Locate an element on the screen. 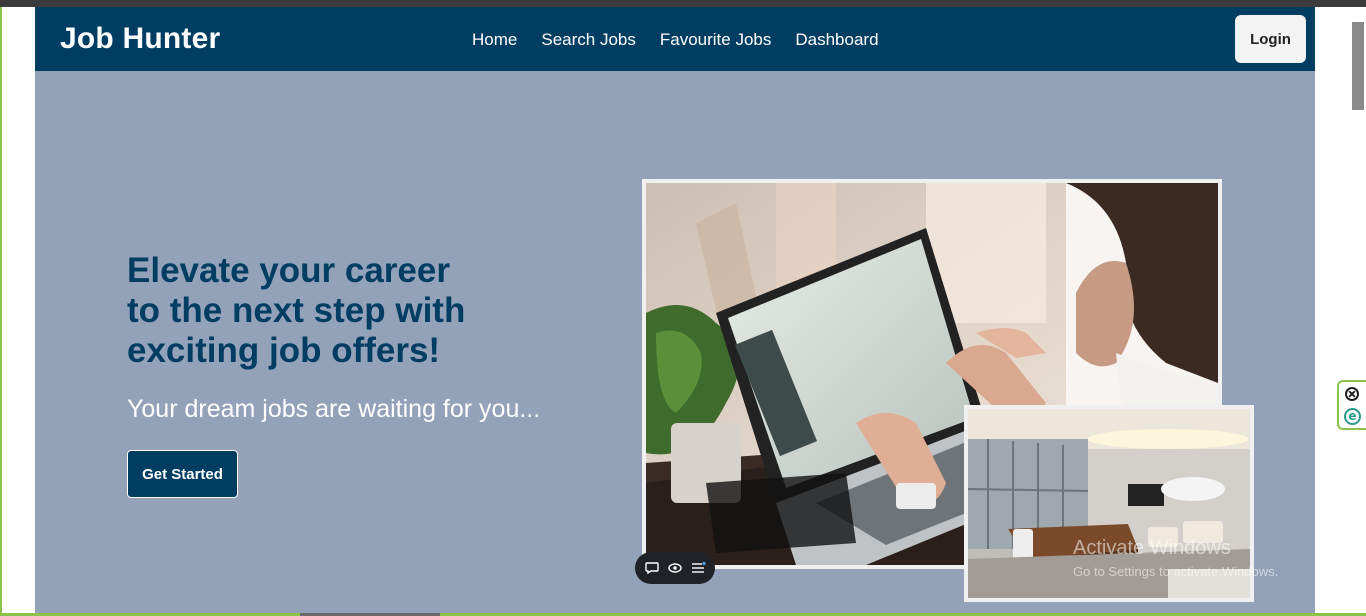 The width and height of the screenshot is (1366, 616). watermark-title: Activate Windows is located at coordinates (1152, 548).